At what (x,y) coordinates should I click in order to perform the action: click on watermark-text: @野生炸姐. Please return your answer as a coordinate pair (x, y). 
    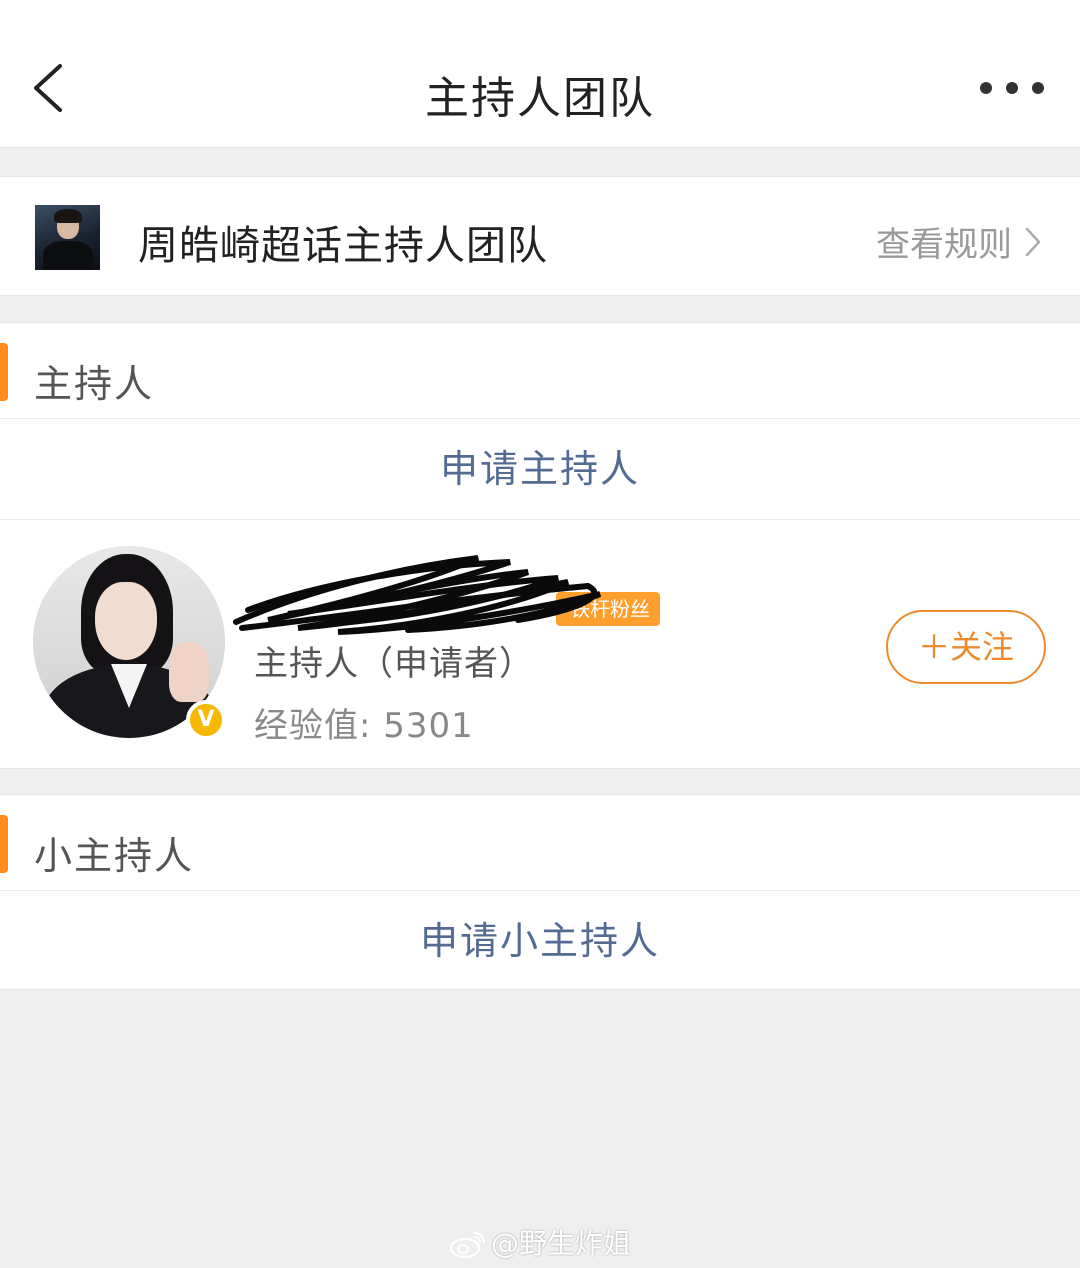
    Looking at the image, I should click on (560, 1243).